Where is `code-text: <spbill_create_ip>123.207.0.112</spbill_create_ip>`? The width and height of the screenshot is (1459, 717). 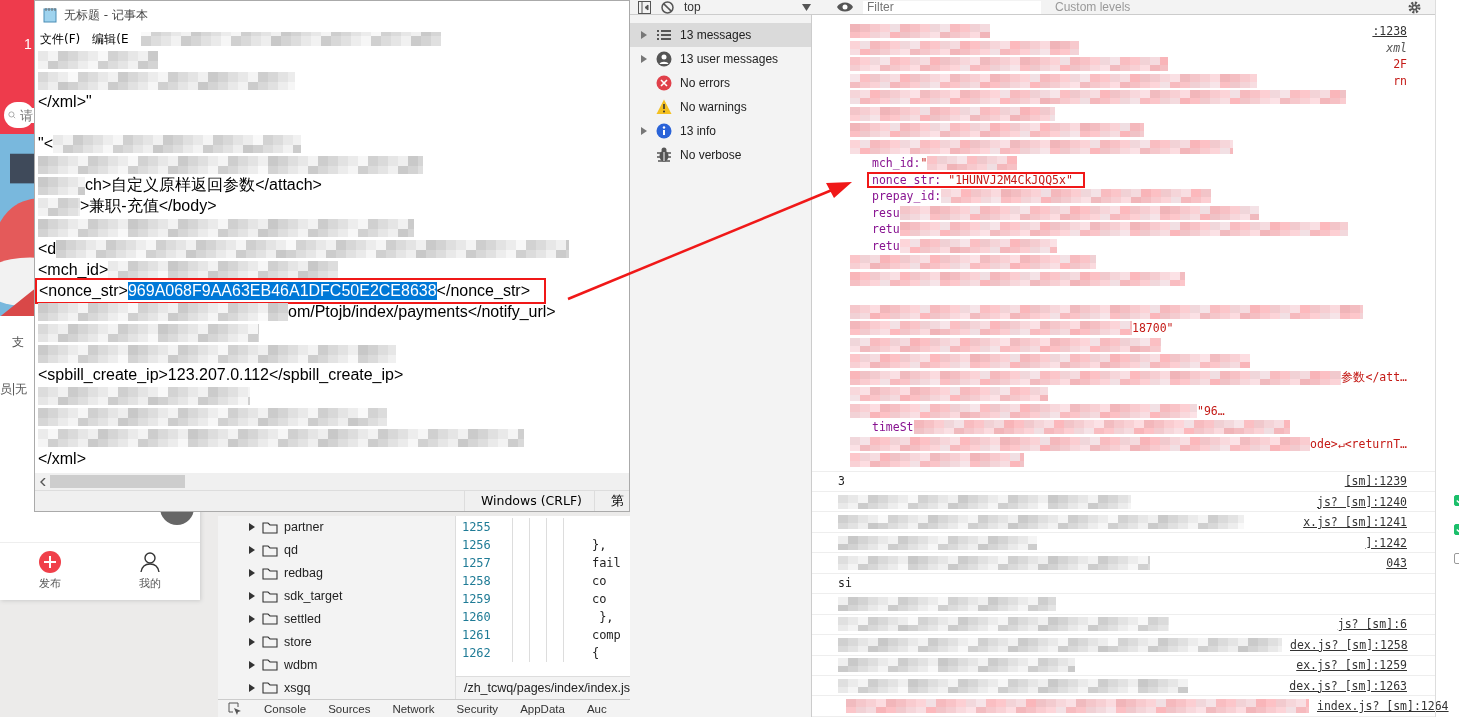
code-text: <spbill_create_ip>123.207.0.112</spbill_create_ip> is located at coordinates (221, 374).